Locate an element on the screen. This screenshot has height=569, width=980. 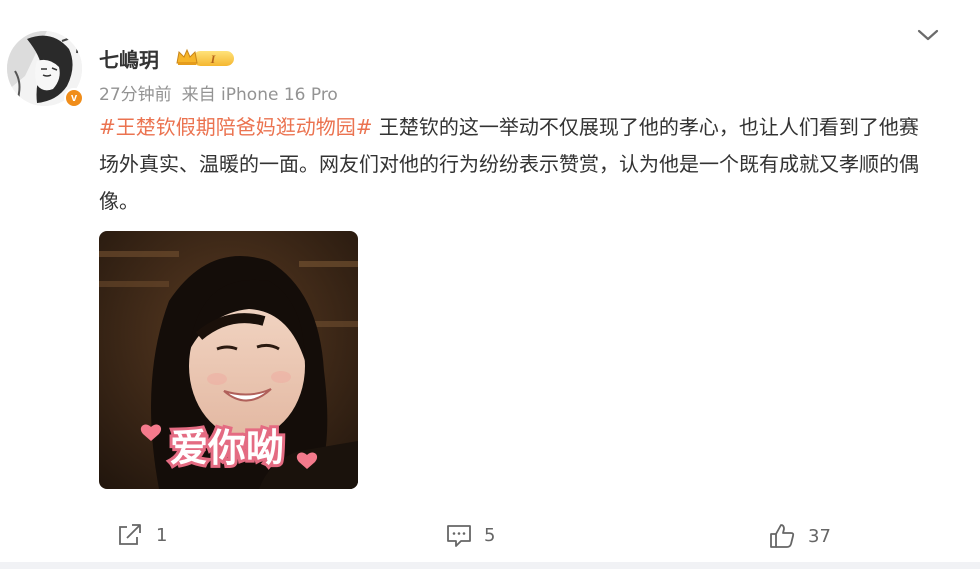
like-count: 37 is located at coordinates (819, 536).